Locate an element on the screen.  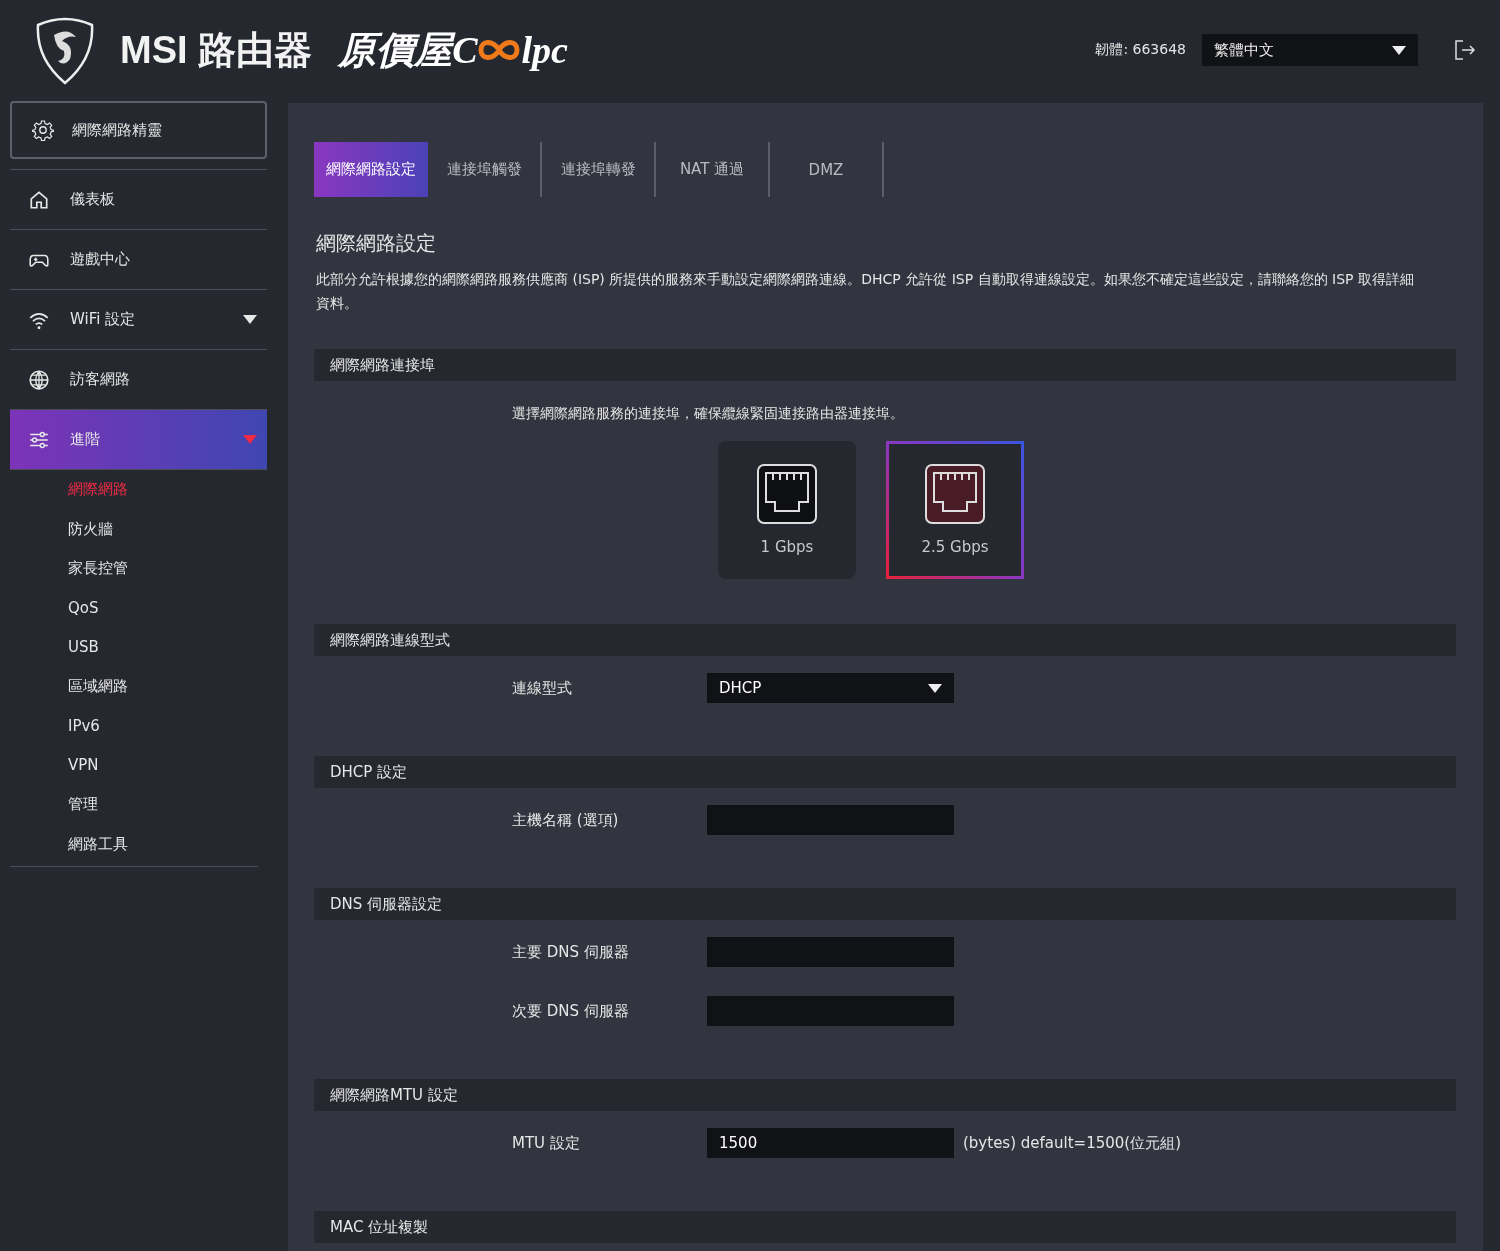
sidebar-item: 進階 is located at coordinates (138, 440).